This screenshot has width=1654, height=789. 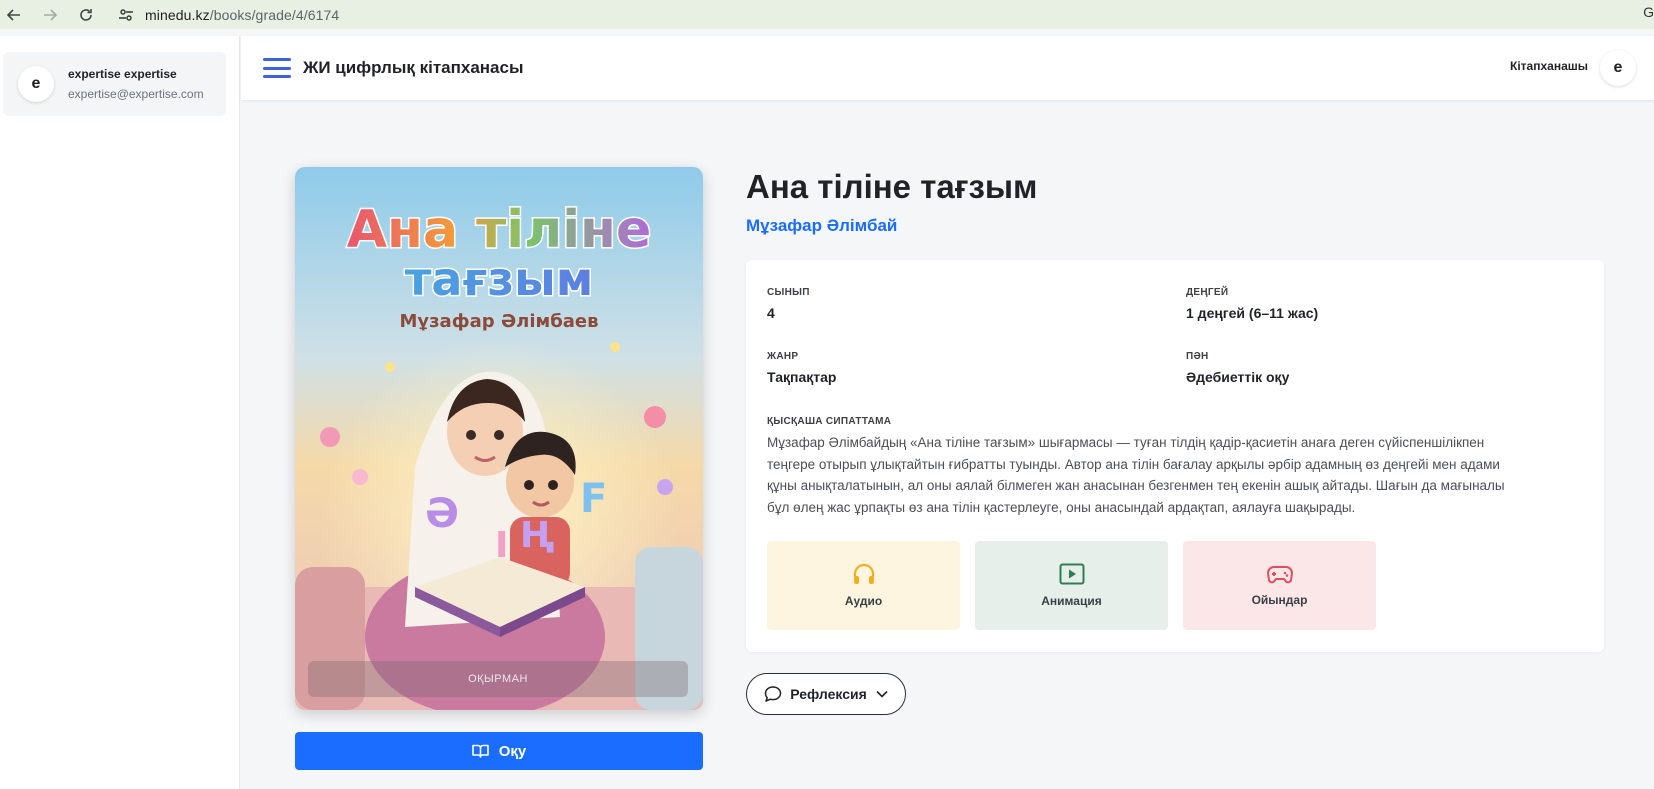 What do you see at coordinates (512, 751) in the screenshot?
I see `read-button-label: Оқу` at bounding box center [512, 751].